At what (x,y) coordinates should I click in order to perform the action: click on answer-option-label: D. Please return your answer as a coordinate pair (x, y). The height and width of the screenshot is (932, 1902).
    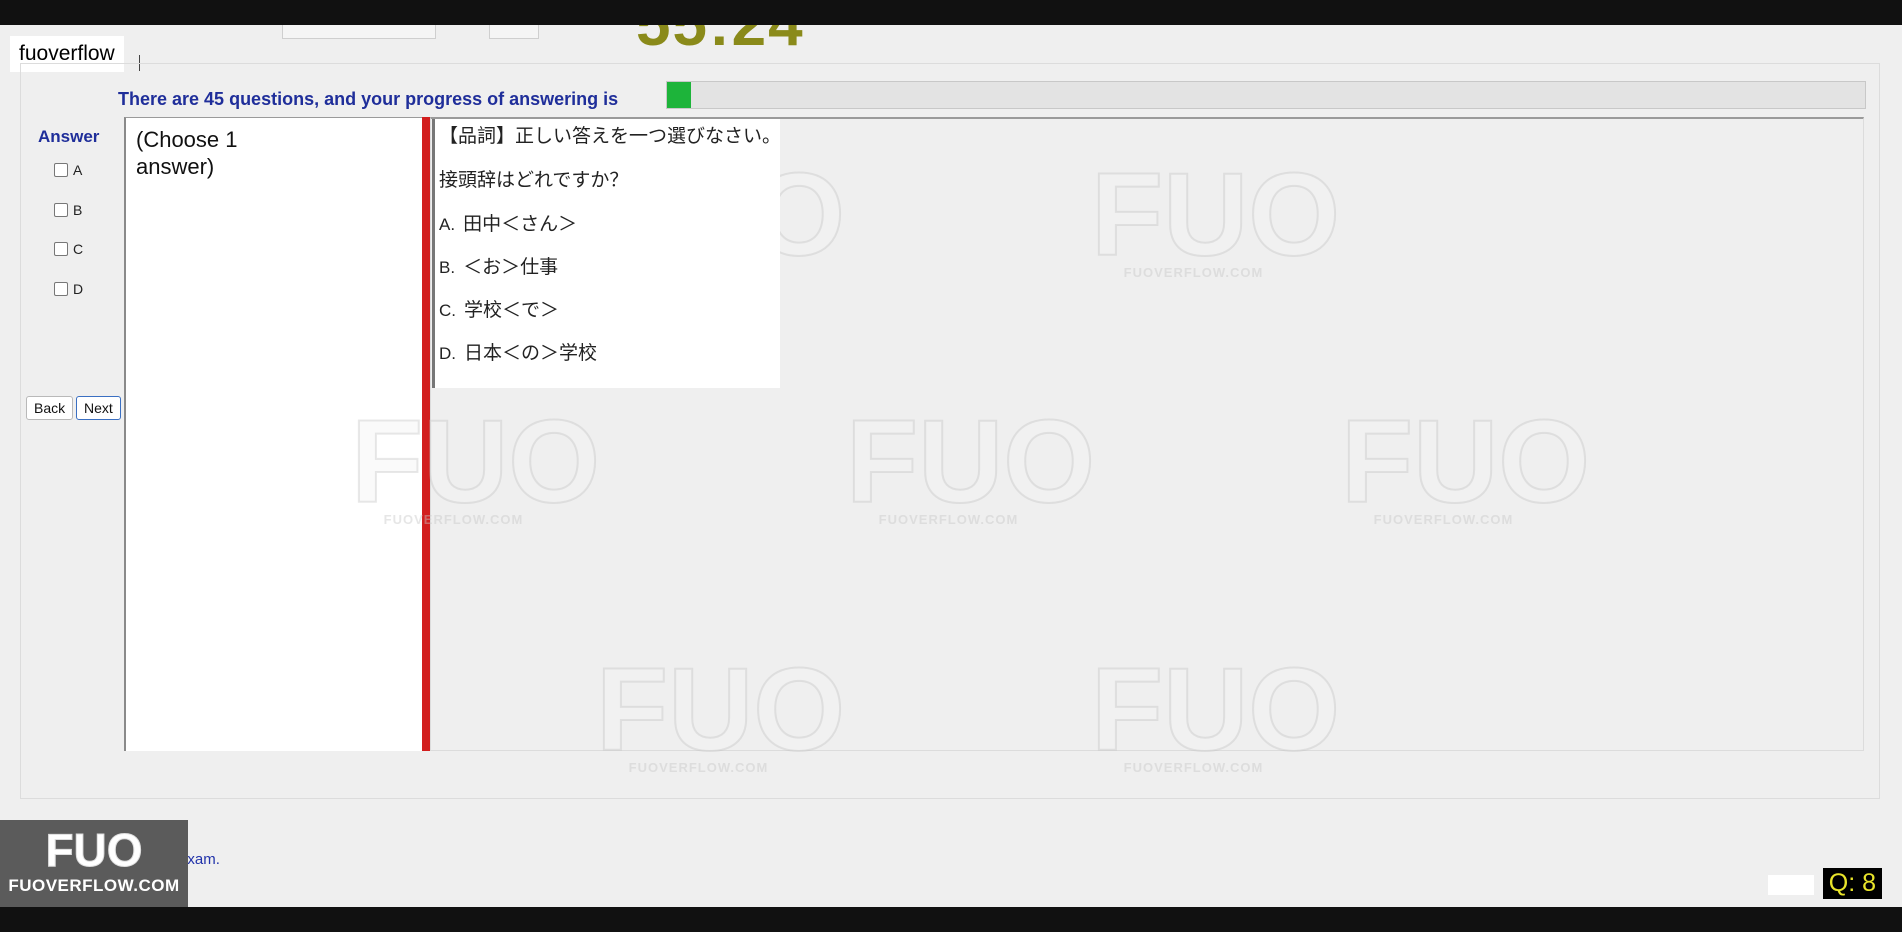
    Looking at the image, I should click on (78, 289).